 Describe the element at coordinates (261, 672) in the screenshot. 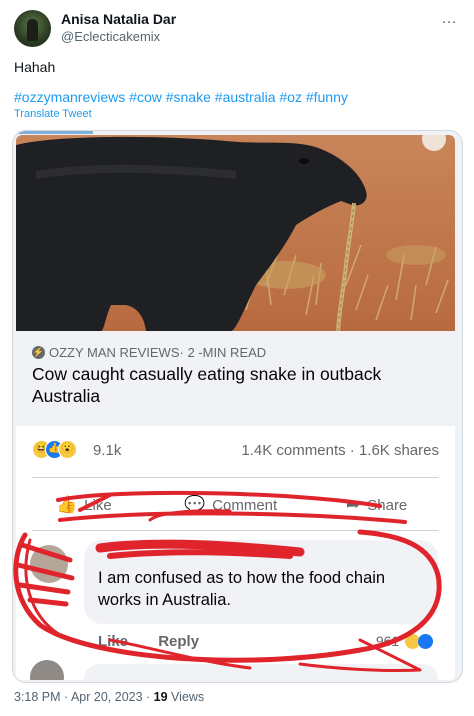

I see `next-comment-bubble` at that location.